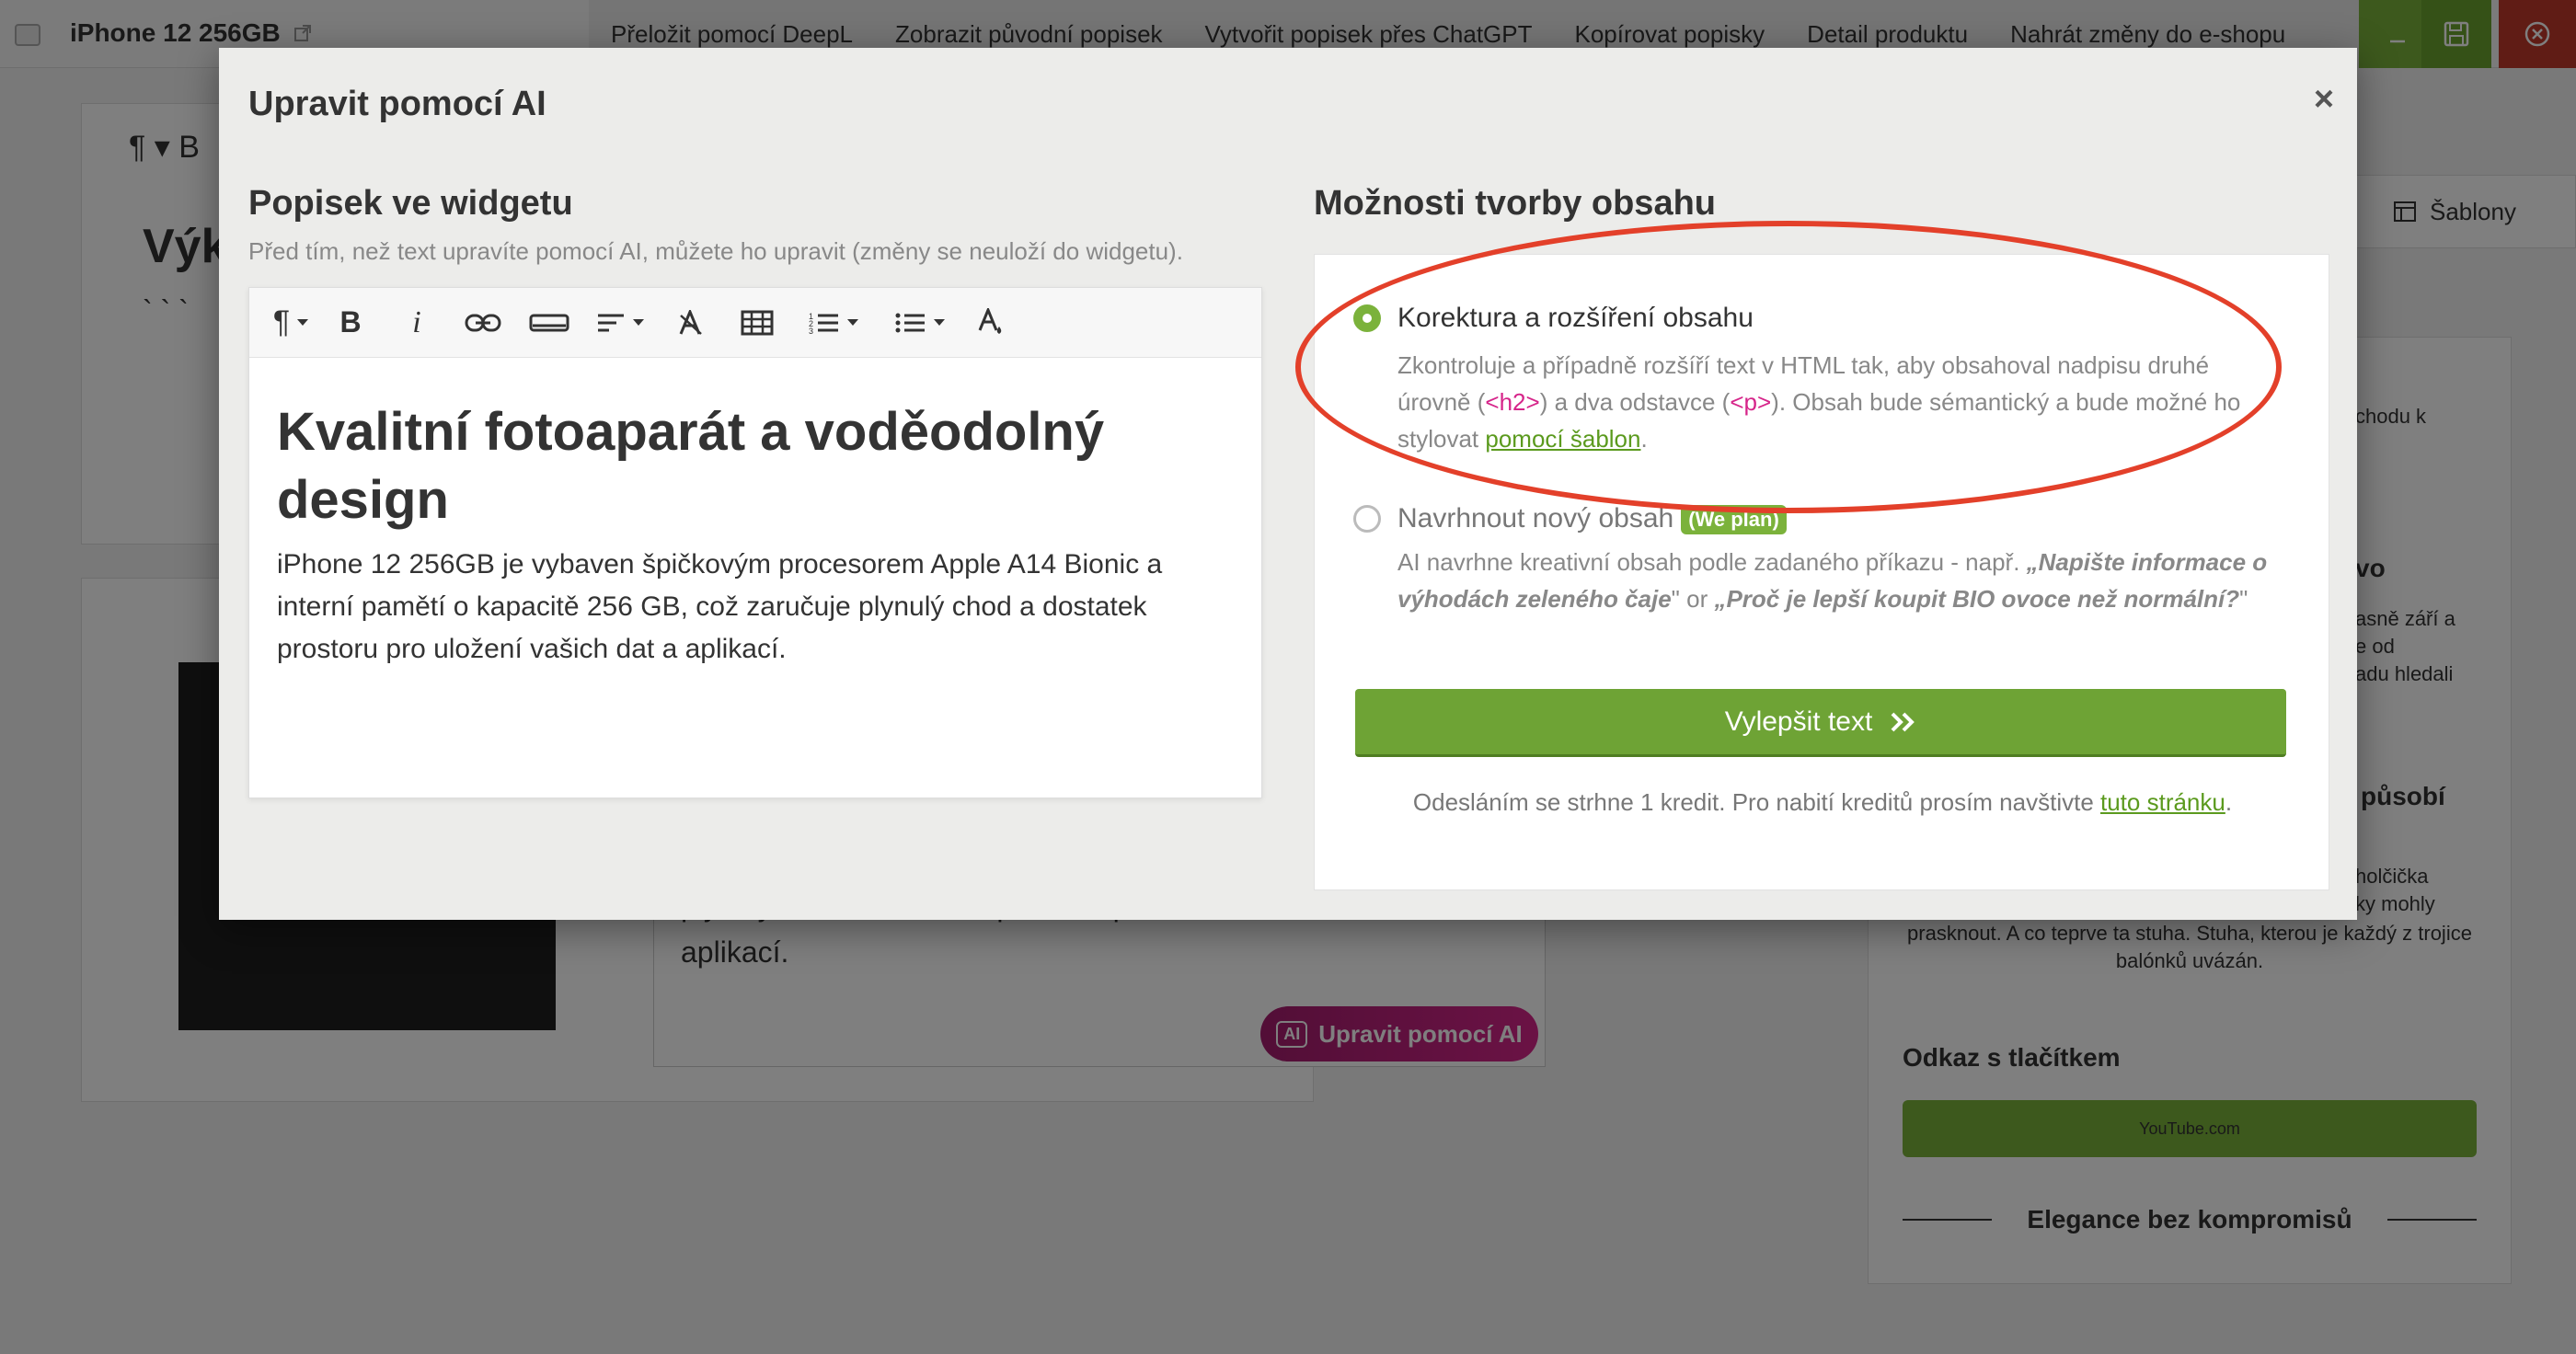  I want to click on editor-toolbar: ¶ B i 123, so click(755, 323).